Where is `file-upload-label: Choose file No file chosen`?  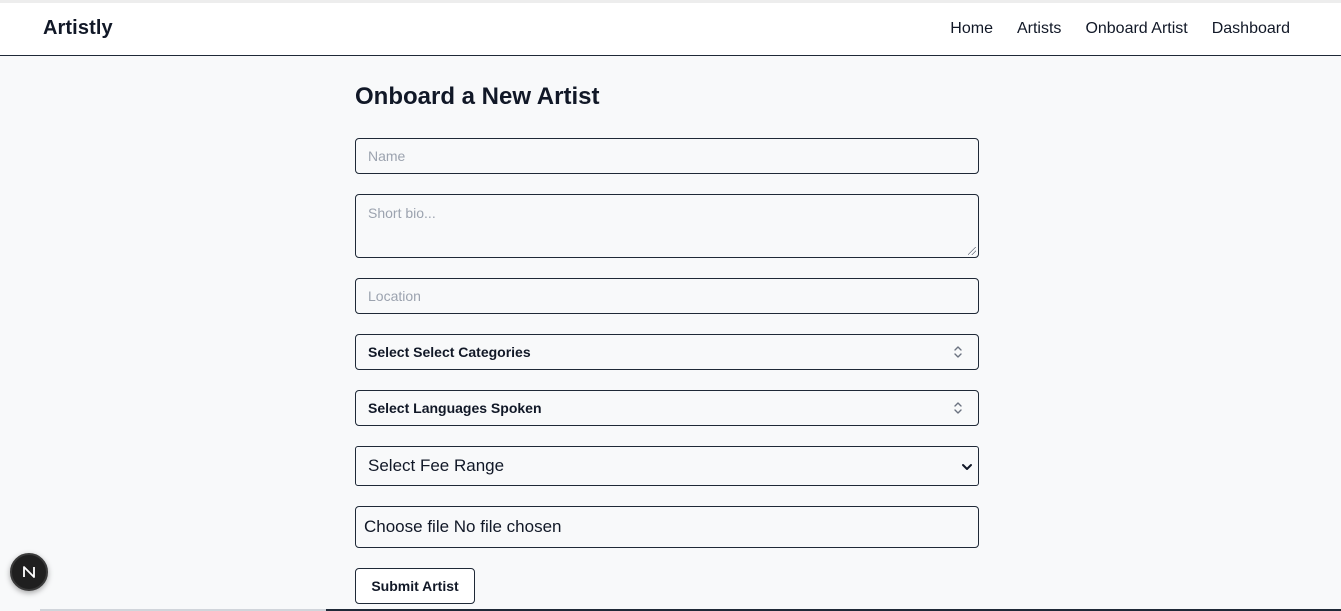 file-upload-label: Choose file No file chosen is located at coordinates (463, 526).